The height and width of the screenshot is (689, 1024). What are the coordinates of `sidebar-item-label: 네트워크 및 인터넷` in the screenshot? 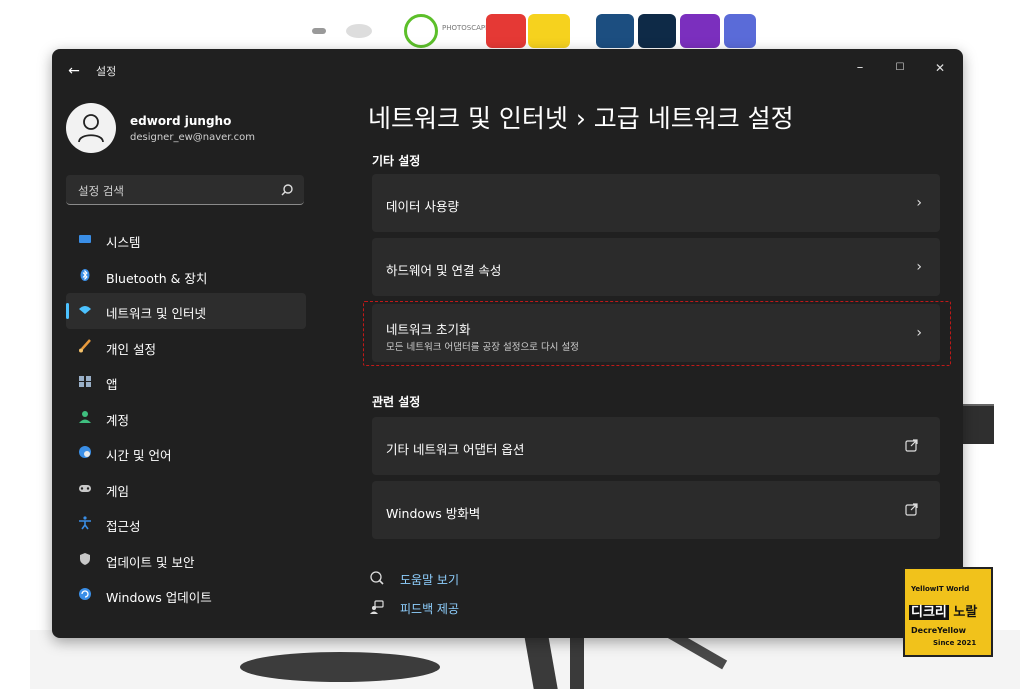 It's located at (156, 313).